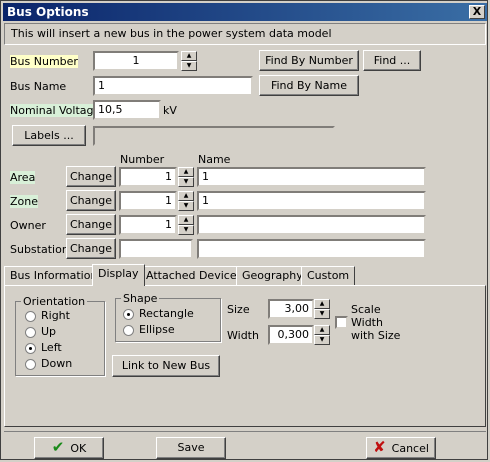 The height and width of the screenshot is (462, 490). I want to click on orientation-left-label: Left, so click(51, 347).